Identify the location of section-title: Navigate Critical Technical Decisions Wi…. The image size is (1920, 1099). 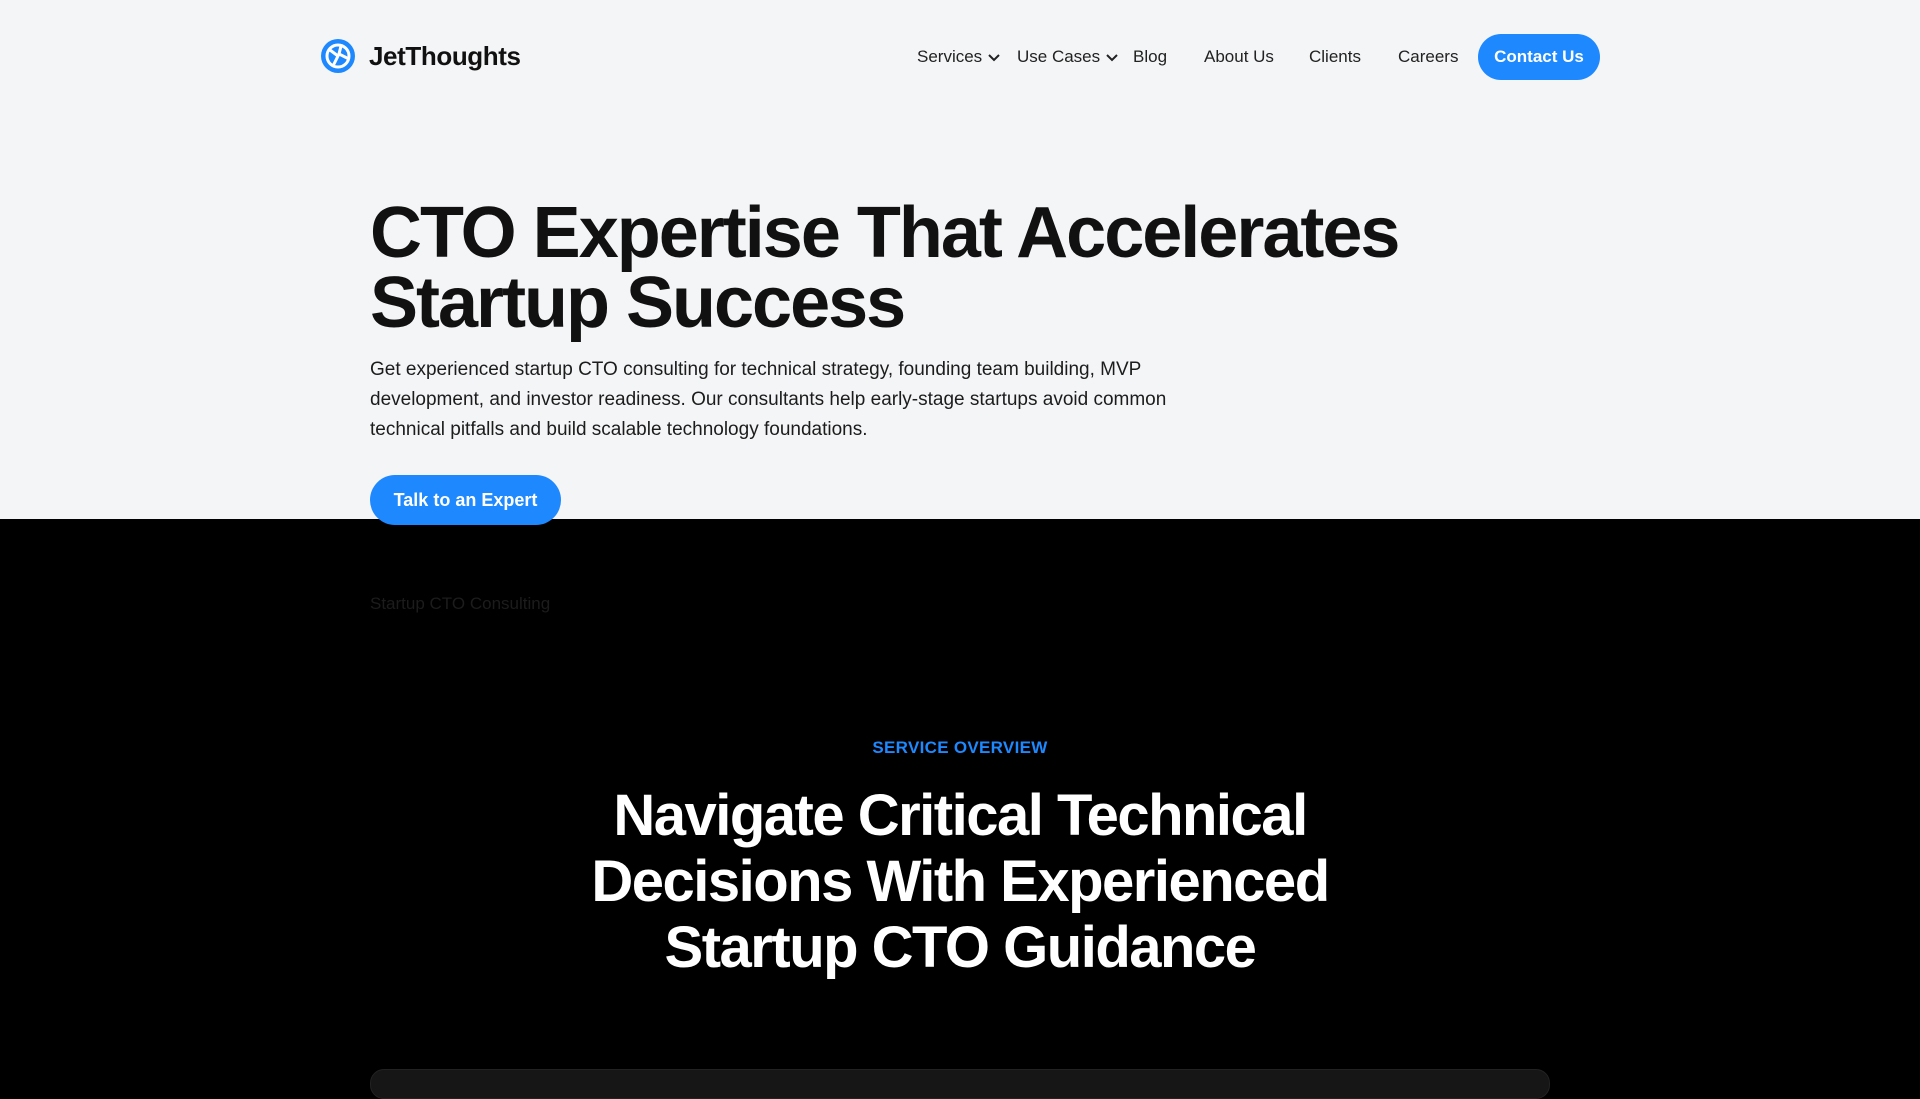
(960, 882).